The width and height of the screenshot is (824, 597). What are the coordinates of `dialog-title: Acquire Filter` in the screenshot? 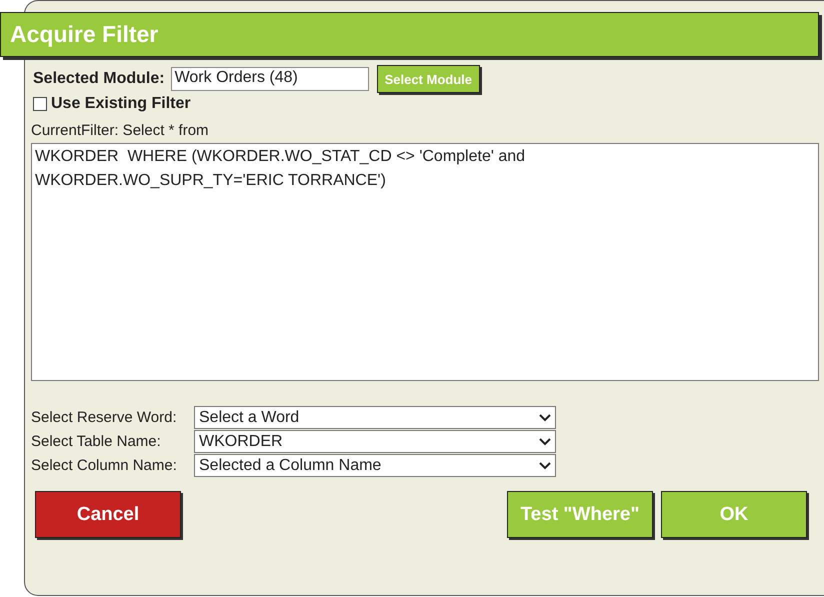 It's located at (409, 34).